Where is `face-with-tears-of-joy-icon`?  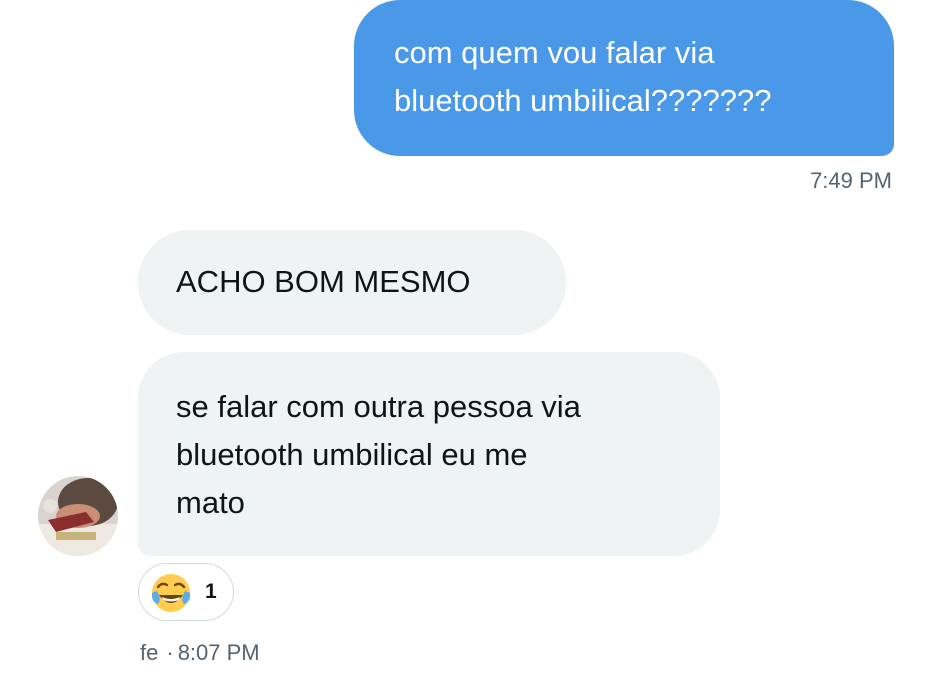 face-with-tears-of-joy-icon is located at coordinates (171, 593).